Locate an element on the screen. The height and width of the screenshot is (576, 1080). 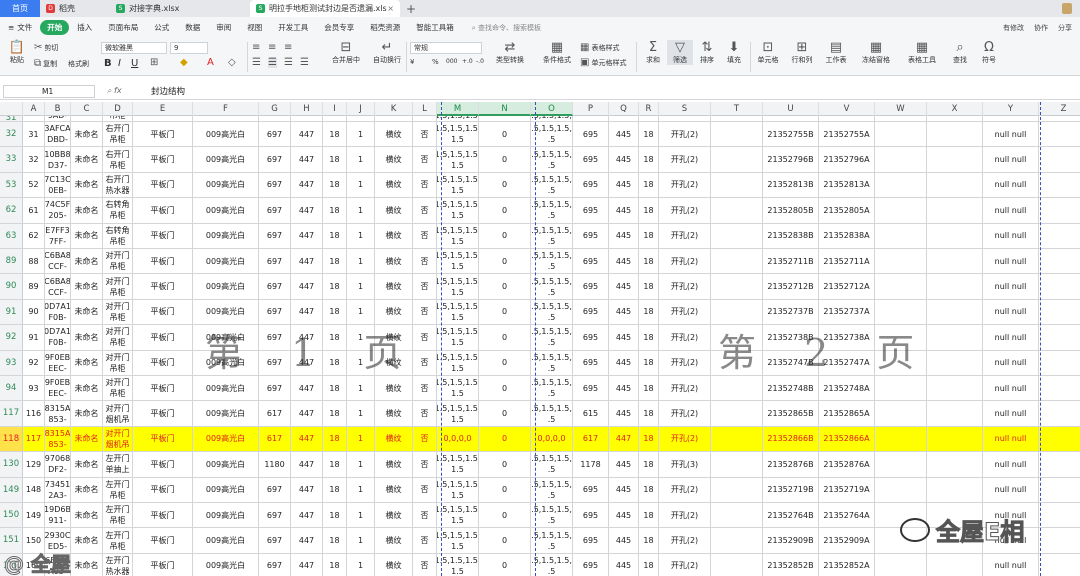
table-cell: 52 is located at coordinates (34, 185).